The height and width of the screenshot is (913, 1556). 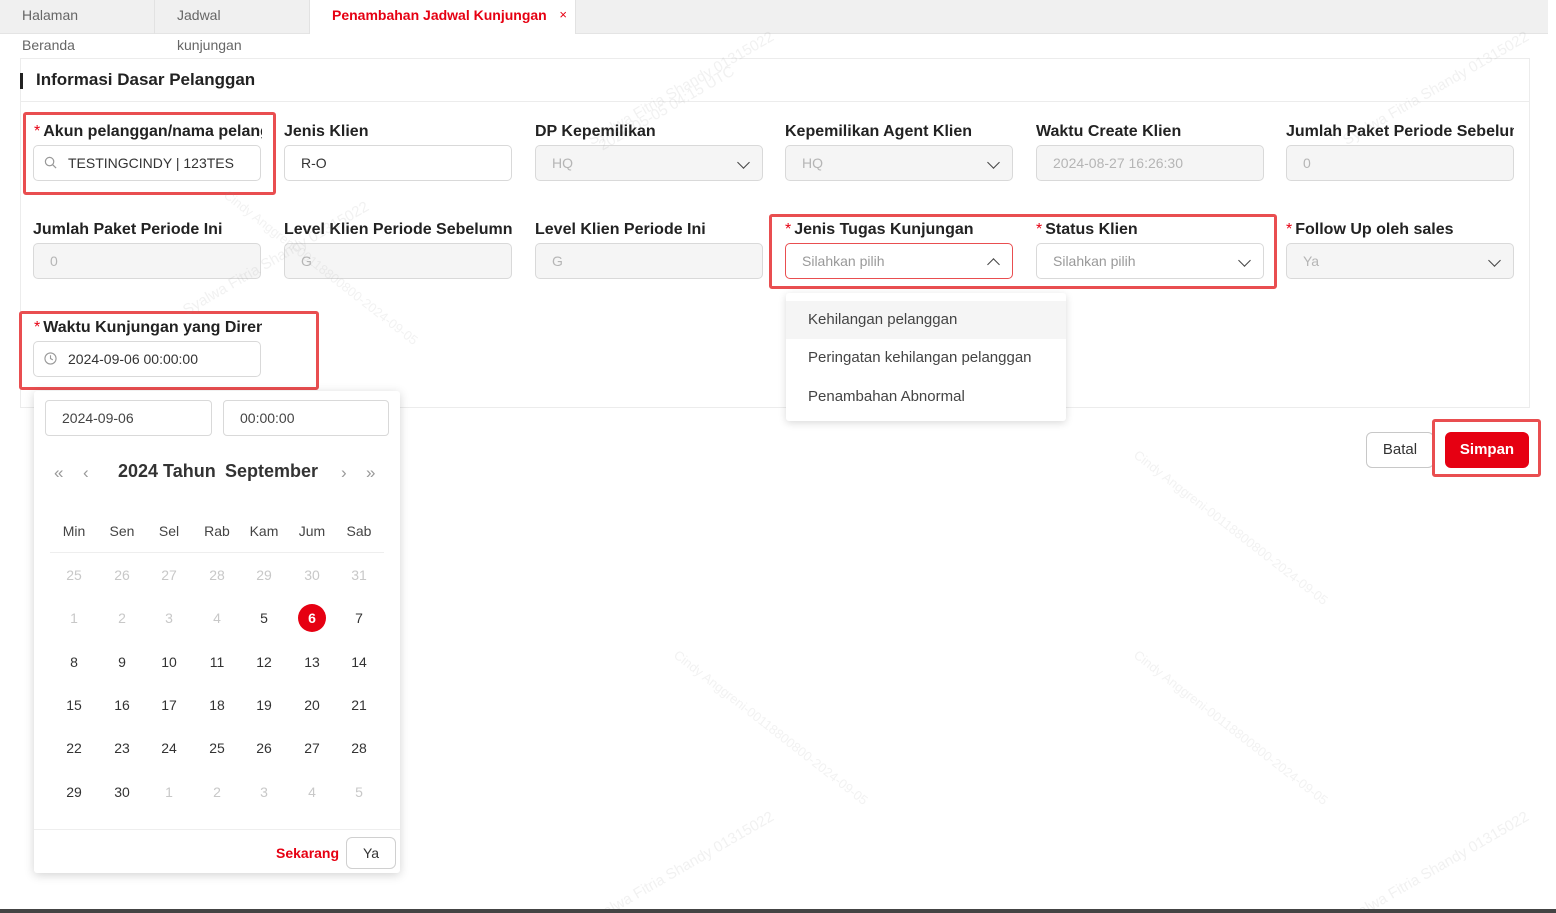 I want to click on confirm-button: Ya, so click(x=371, y=853).